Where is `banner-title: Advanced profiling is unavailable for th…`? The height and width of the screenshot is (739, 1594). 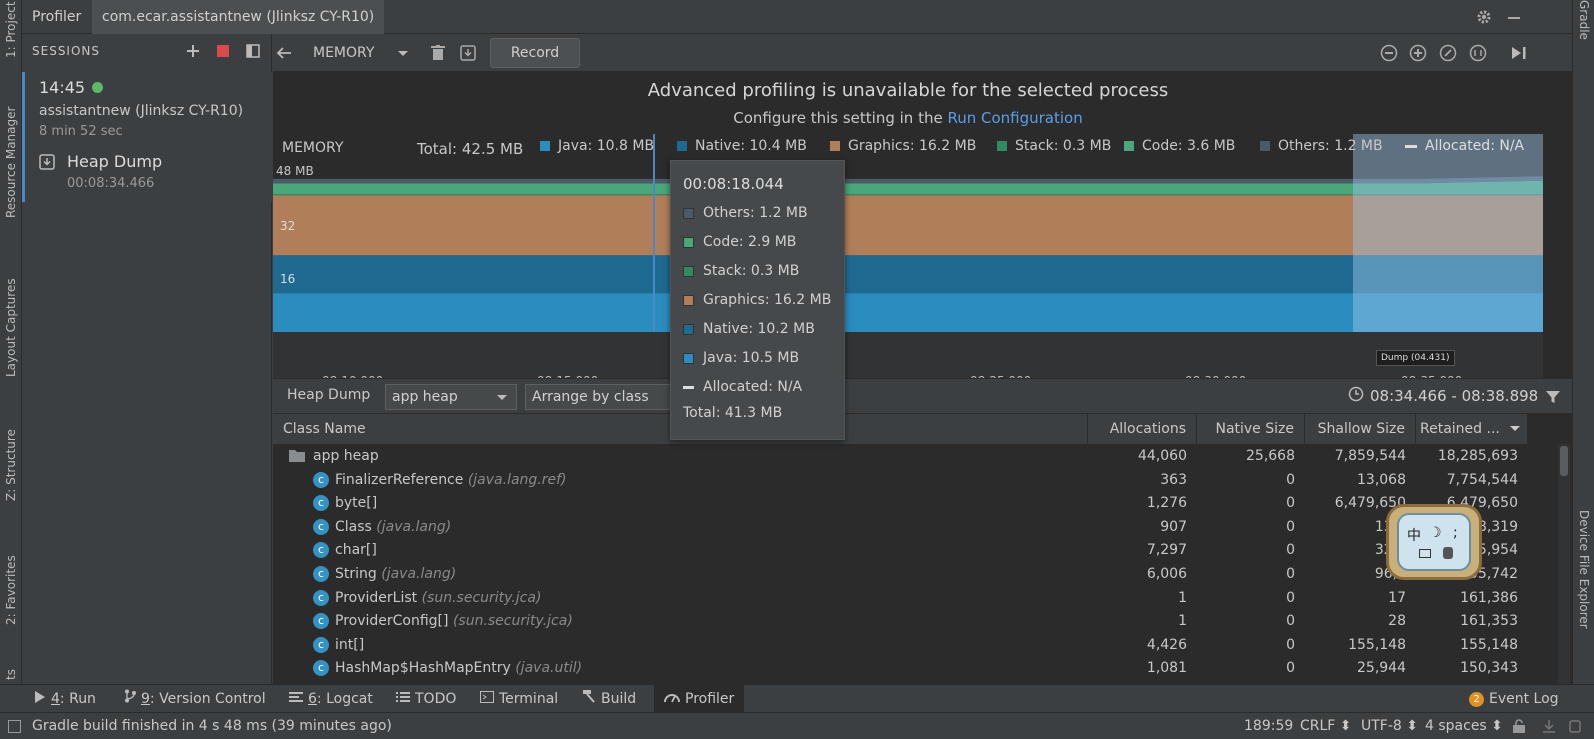 banner-title: Advanced profiling is unavailable for th… is located at coordinates (908, 90).